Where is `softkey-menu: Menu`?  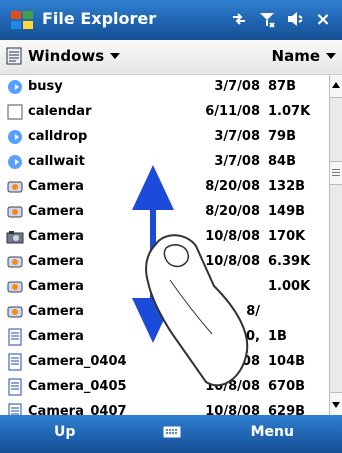 softkey-menu: Menu is located at coordinates (272, 432).